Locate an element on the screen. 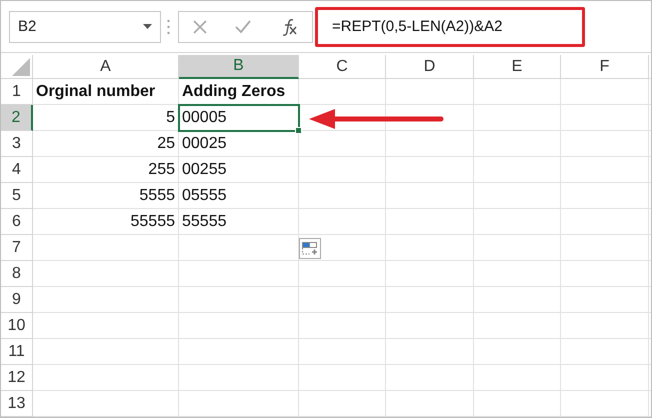  row-header: 1 is located at coordinates (17, 92).